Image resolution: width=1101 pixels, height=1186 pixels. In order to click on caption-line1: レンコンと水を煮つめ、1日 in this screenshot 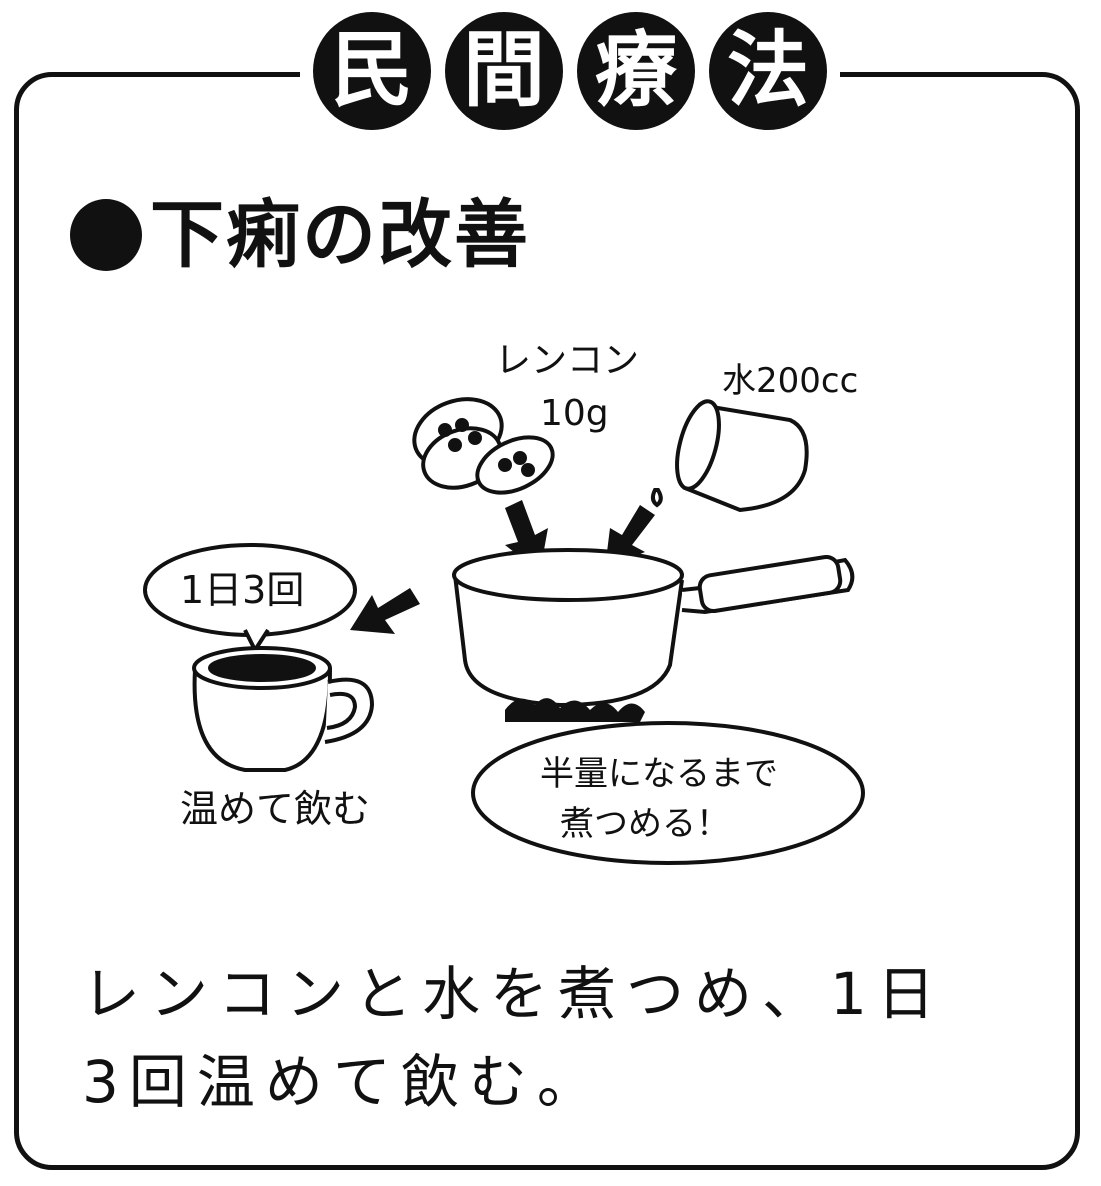, I will do `click(513, 994)`.